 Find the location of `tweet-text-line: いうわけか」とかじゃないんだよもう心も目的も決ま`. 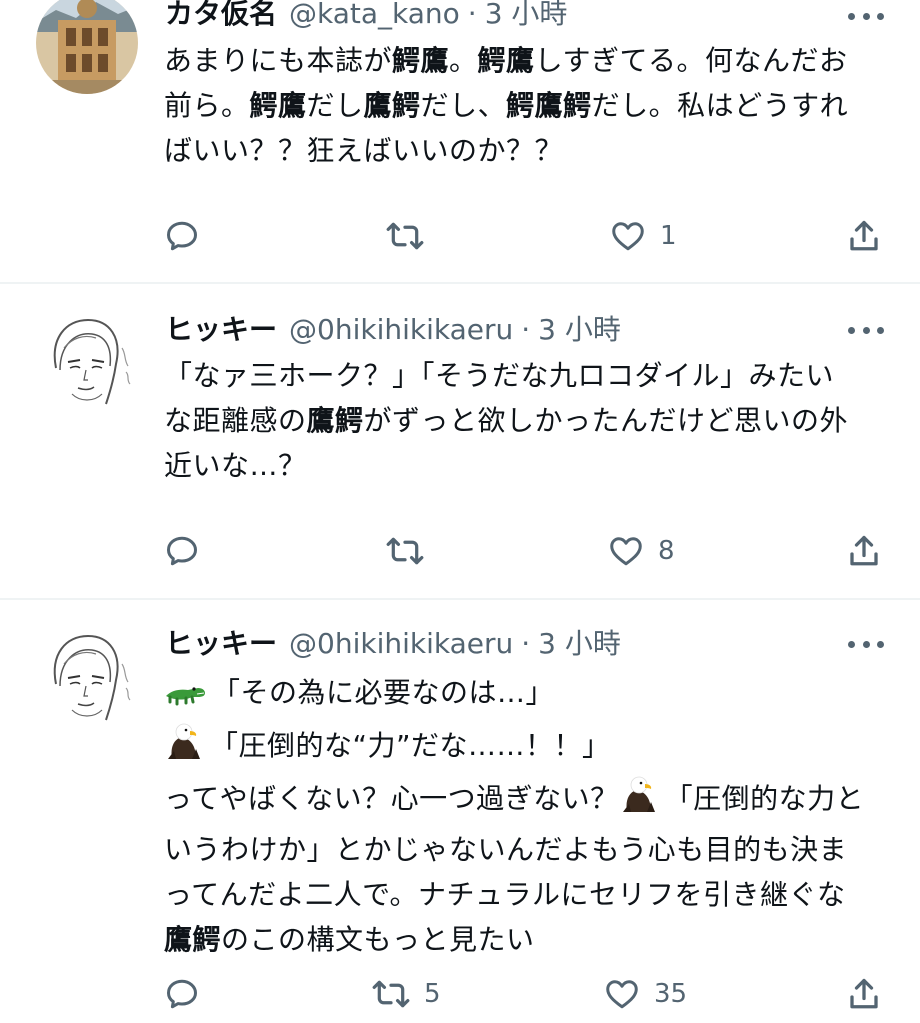

tweet-text-line: いうわけか」とかじゃないんだよもう心も目的も決ま is located at coordinates (524, 849).